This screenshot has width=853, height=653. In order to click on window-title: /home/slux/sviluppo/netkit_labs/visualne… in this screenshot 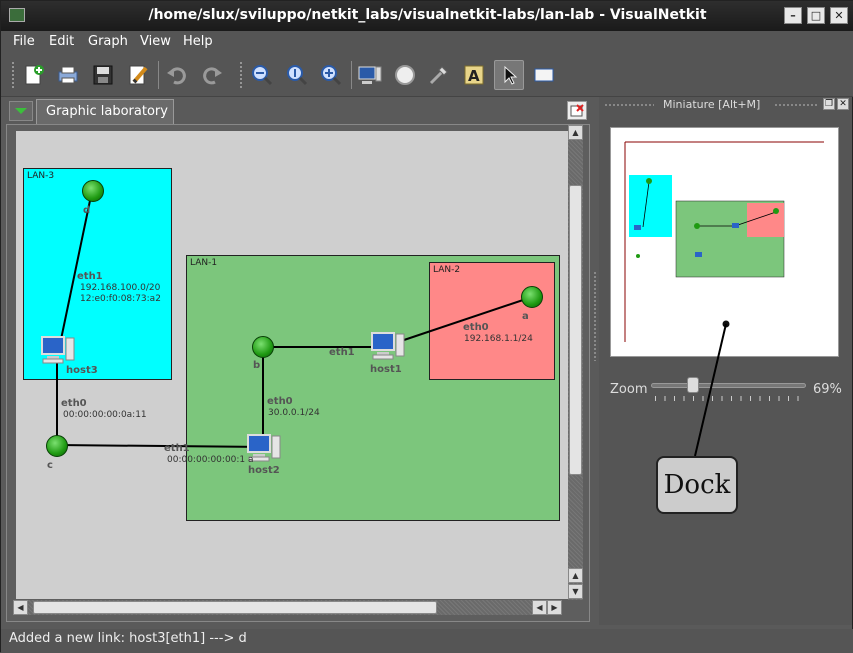, I will do `click(427, 15)`.